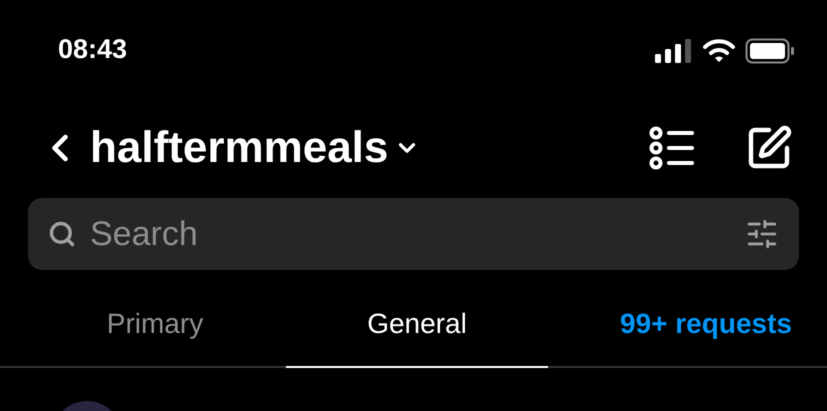  What do you see at coordinates (770, 51) in the screenshot?
I see `battery-icon` at bounding box center [770, 51].